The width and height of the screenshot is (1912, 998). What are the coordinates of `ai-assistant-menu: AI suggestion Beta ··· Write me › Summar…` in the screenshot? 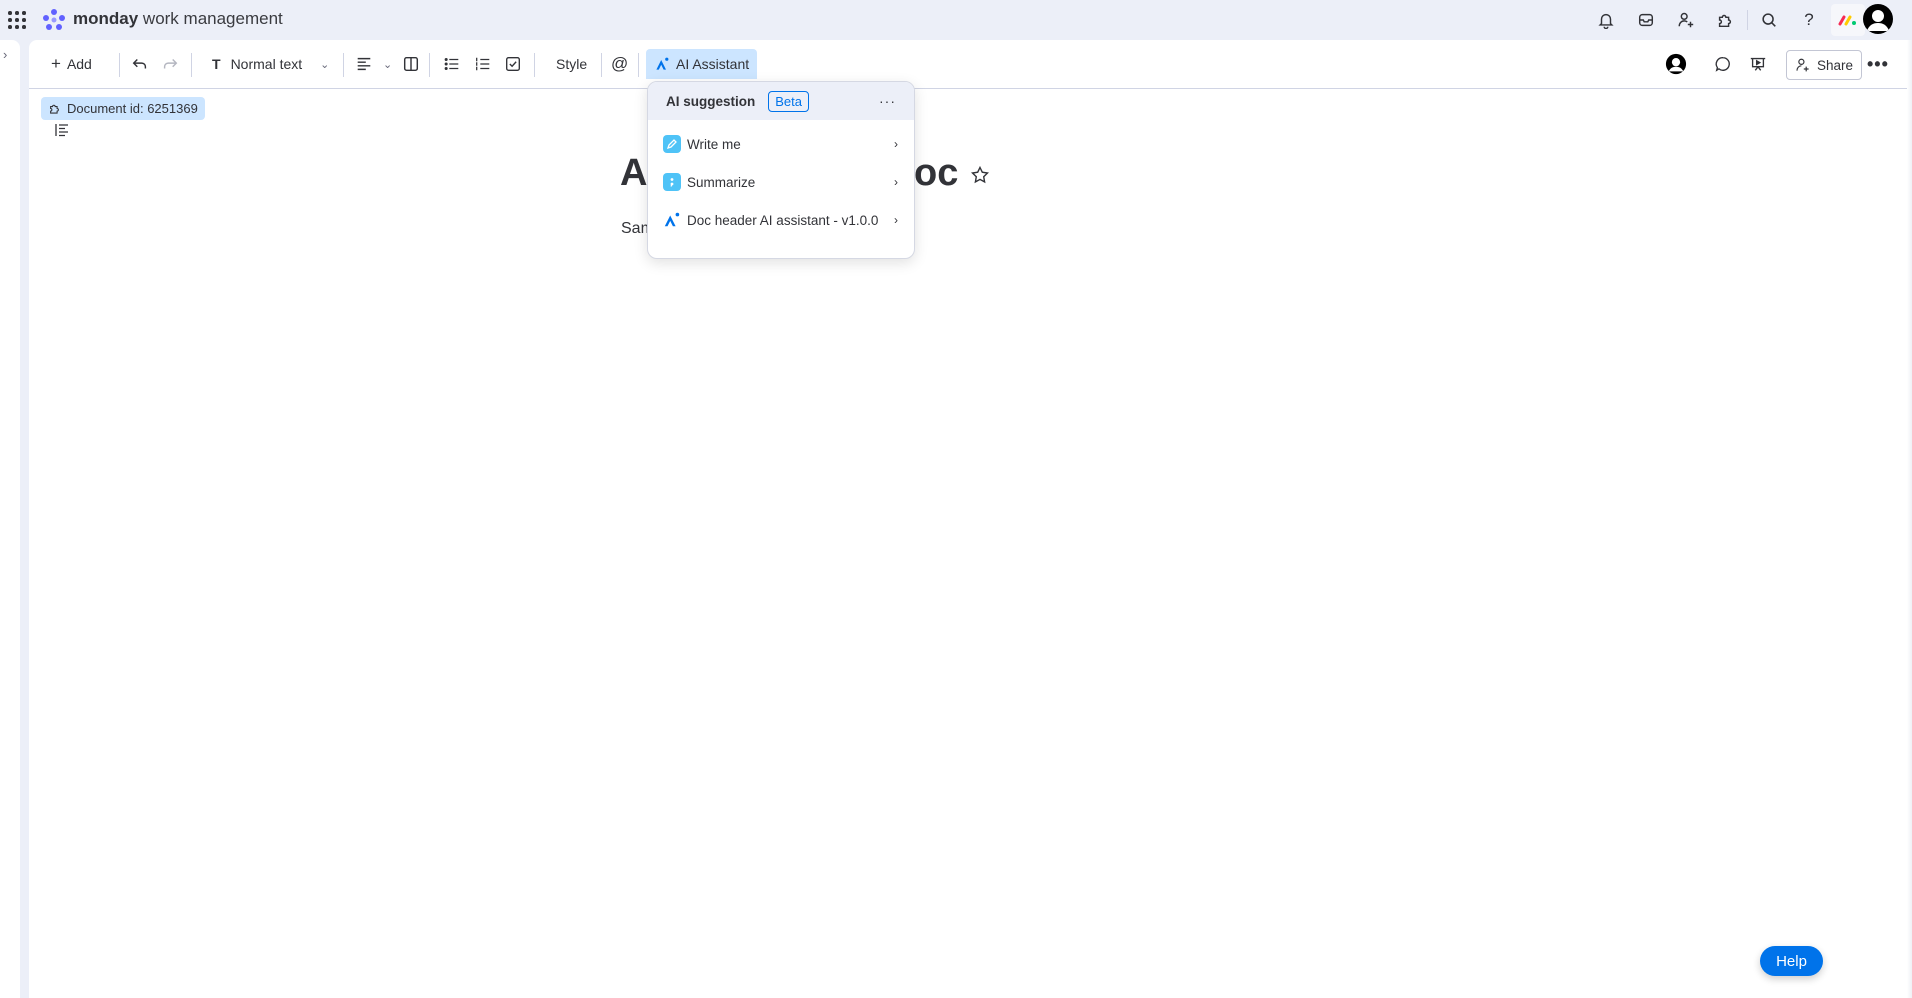 It's located at (781, 170).